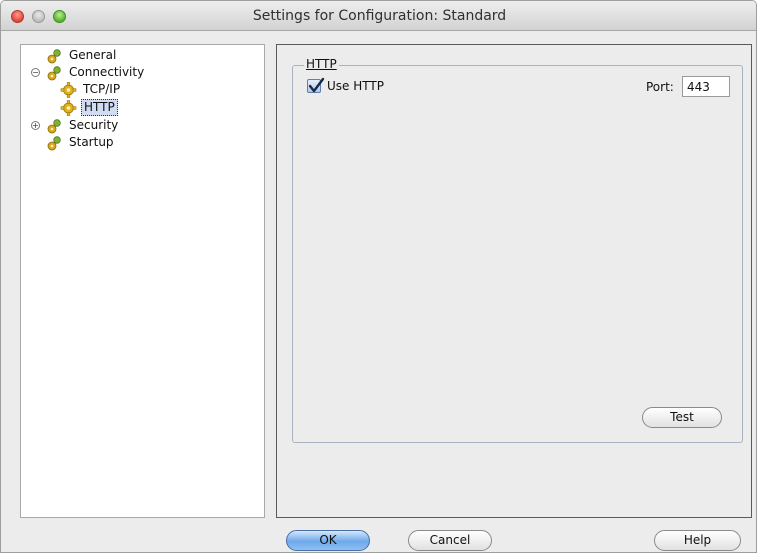 Image resolution: width=757 pixels, height=553 pixels. What do you see at coordinates (355, 86) in the screenshot?
I see `use-http-label: Use HTTP` at bounding box center [355, 86].